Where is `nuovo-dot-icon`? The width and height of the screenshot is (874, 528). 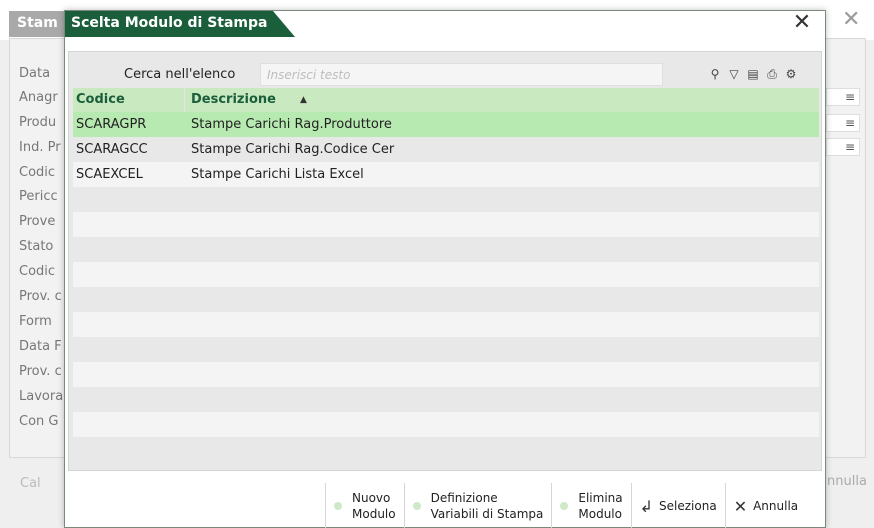
nuovo-dot-icon is located at coordinates (338, 506).